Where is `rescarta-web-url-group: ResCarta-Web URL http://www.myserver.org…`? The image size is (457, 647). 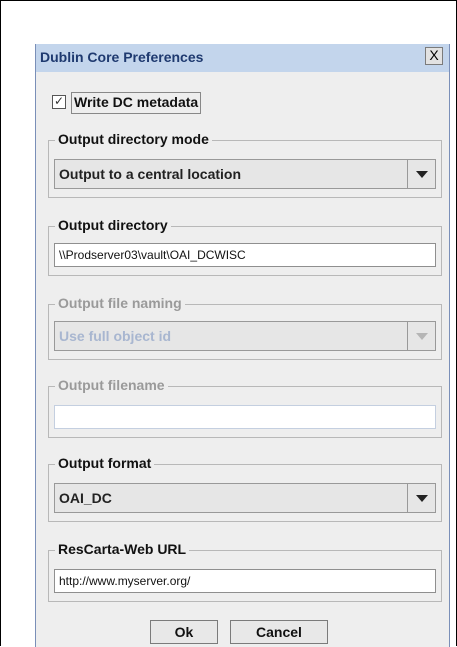
rescarta-web-url-group: ResCarta-Web URL http://www.myserver.org… is located at coordinates (245, 571).